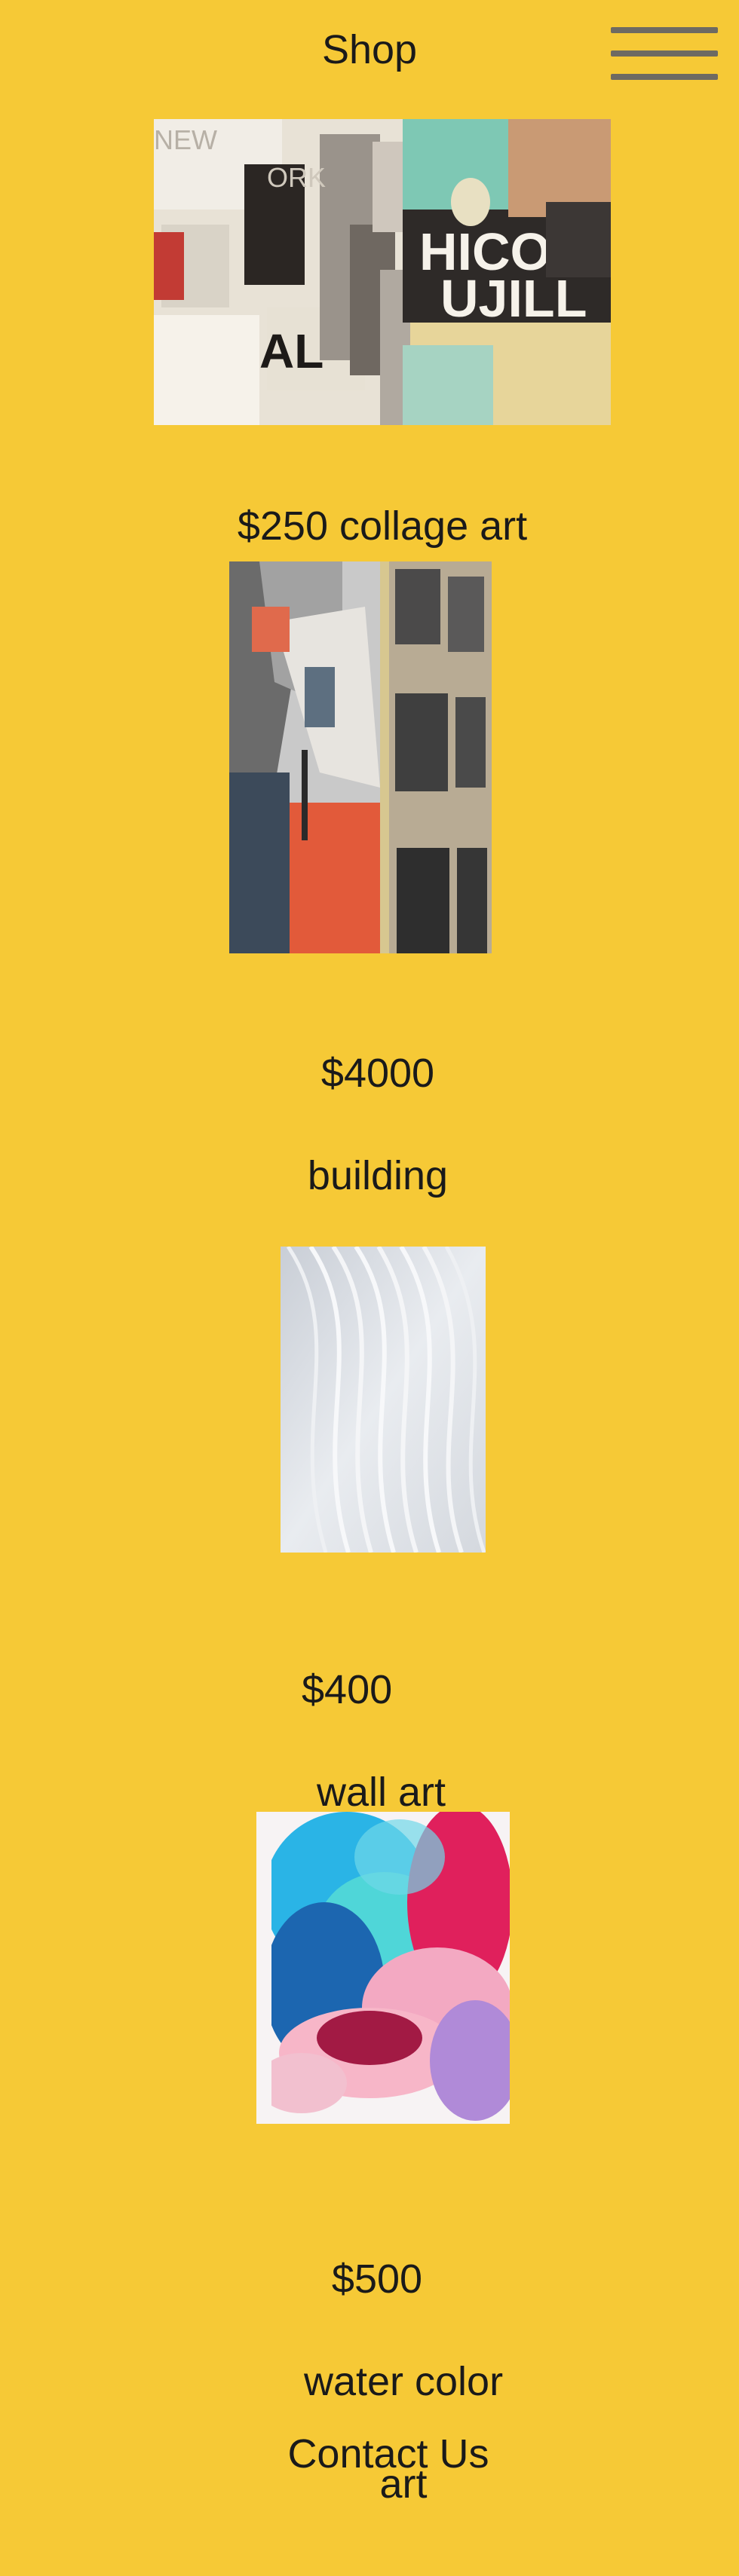  I want to click on product-caption-line: building, so click(378, 1175).